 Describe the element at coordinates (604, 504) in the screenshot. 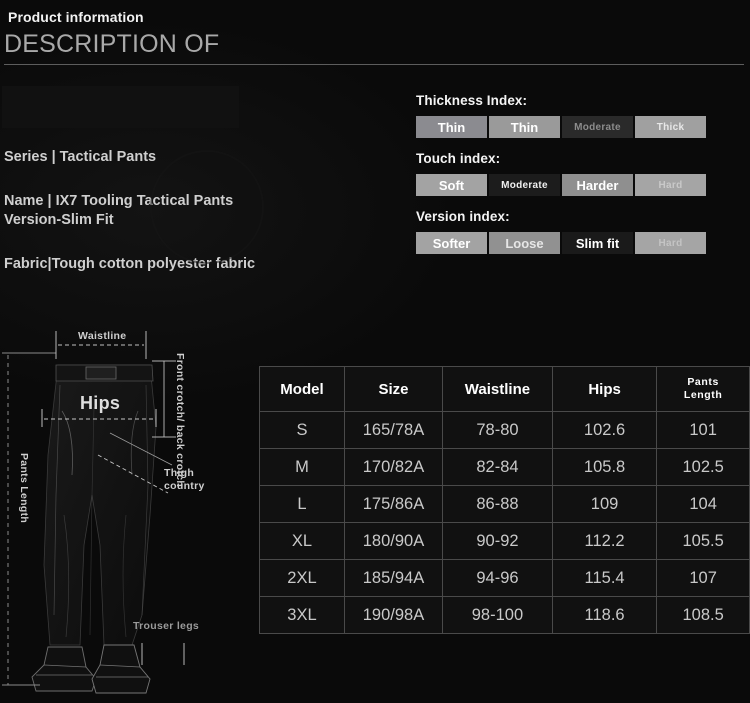

I see `table-cell: 109` at that location.